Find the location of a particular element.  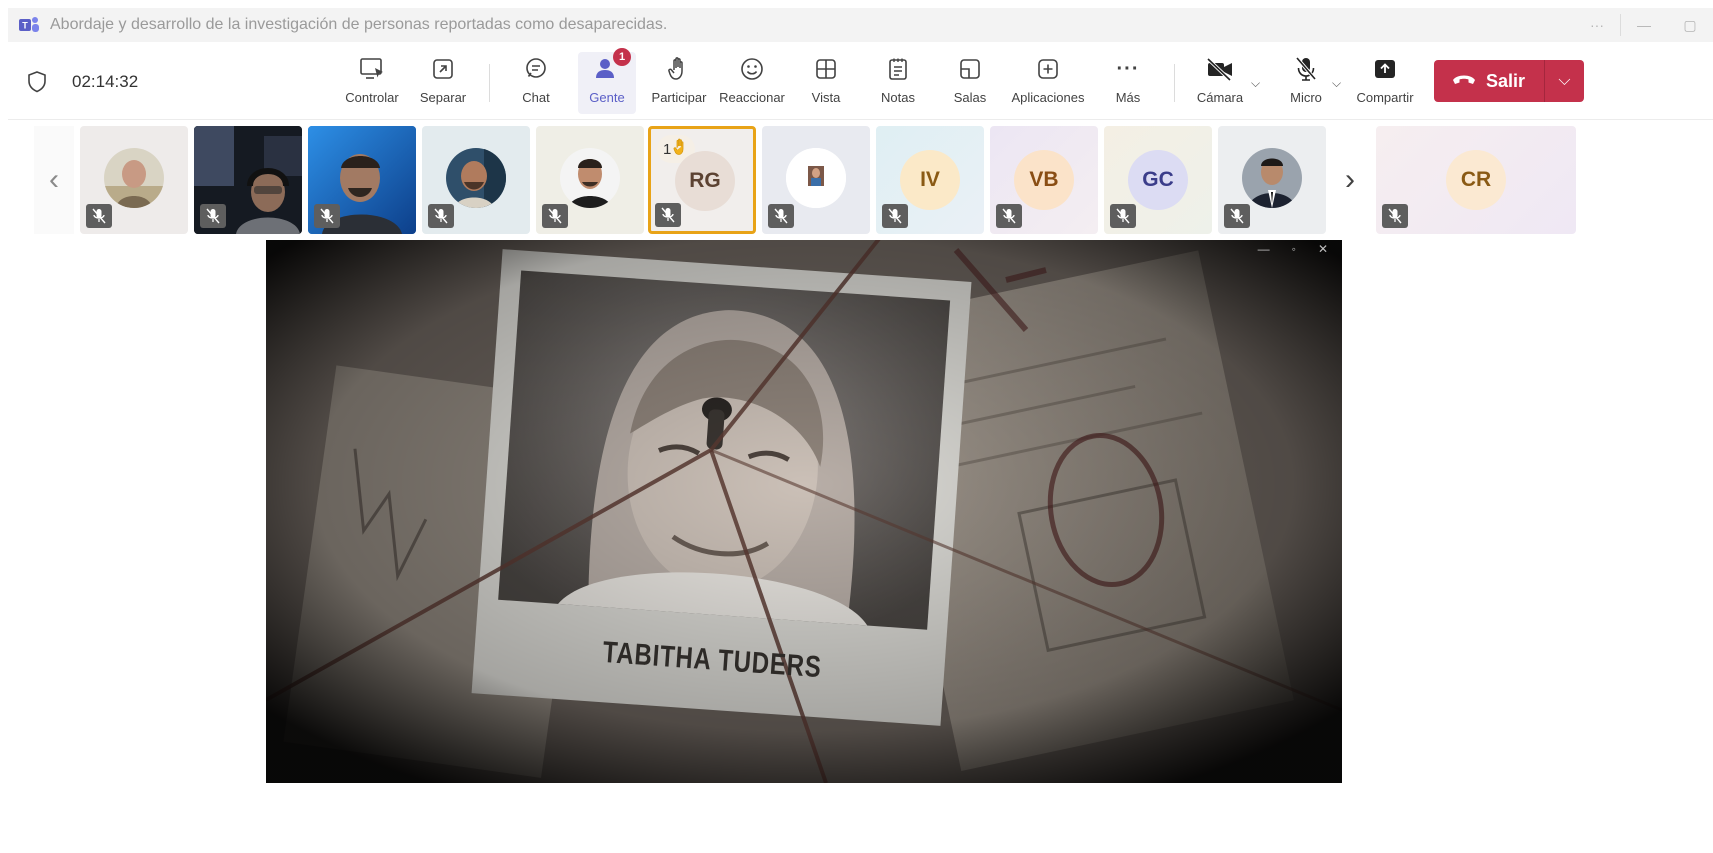

chat-button: Chat is located at coordinates (536, 83).